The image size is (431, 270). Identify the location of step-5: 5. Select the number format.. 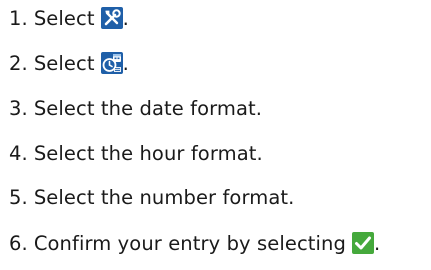
(151, 197).